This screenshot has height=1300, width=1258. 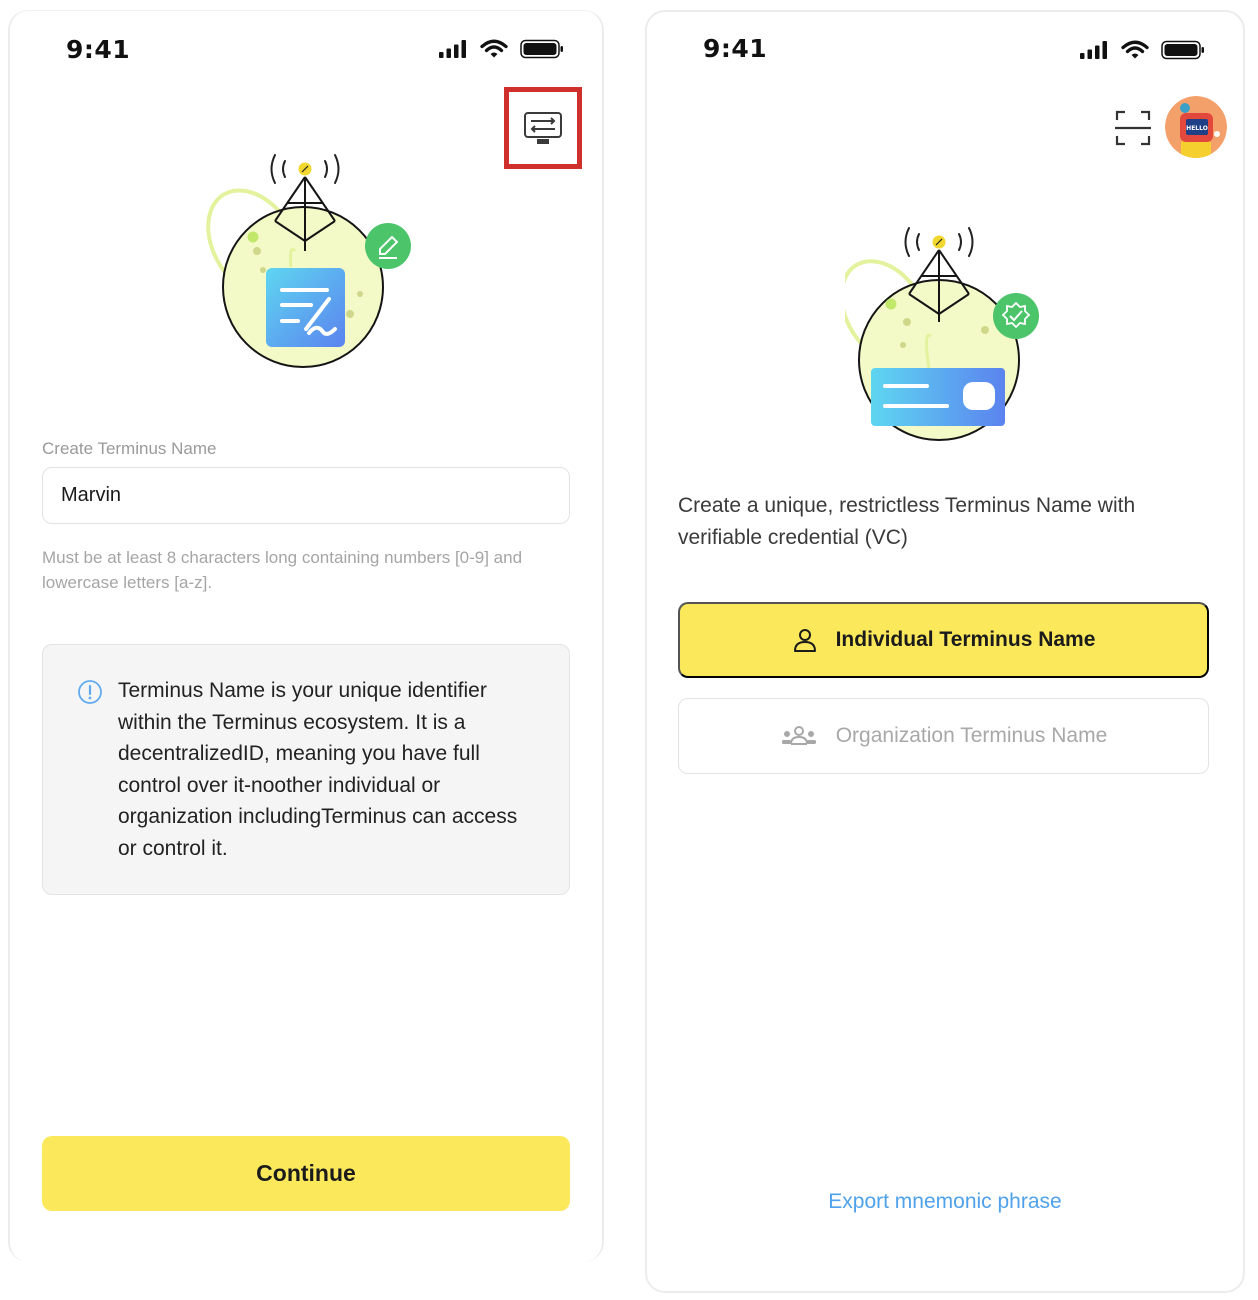 What do you see at coordinates (965, 639) in the screenshot?
I see `individual-name-label: Individual Terminus Name` at bounding box center [965, 639].